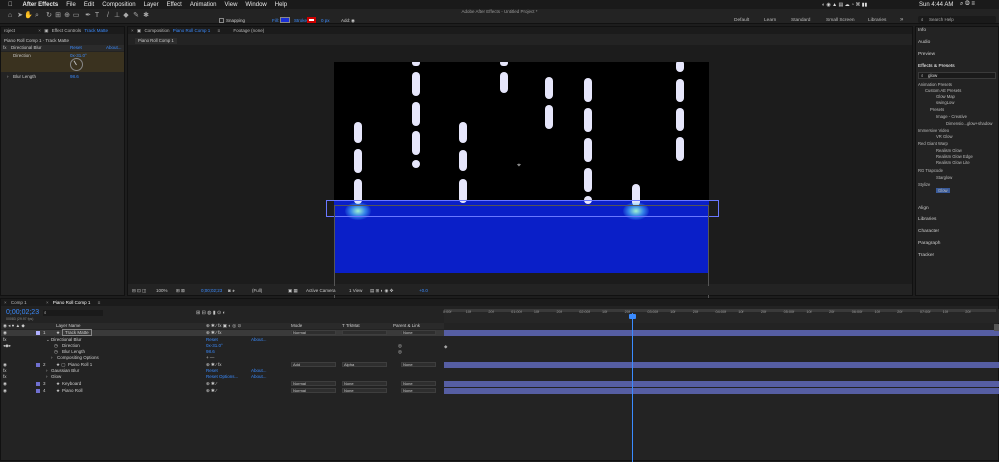  What do you see at coordinates (296, 325) in the screenshot?
I see `mode-header: Mode` at bounding box center [296, 325].